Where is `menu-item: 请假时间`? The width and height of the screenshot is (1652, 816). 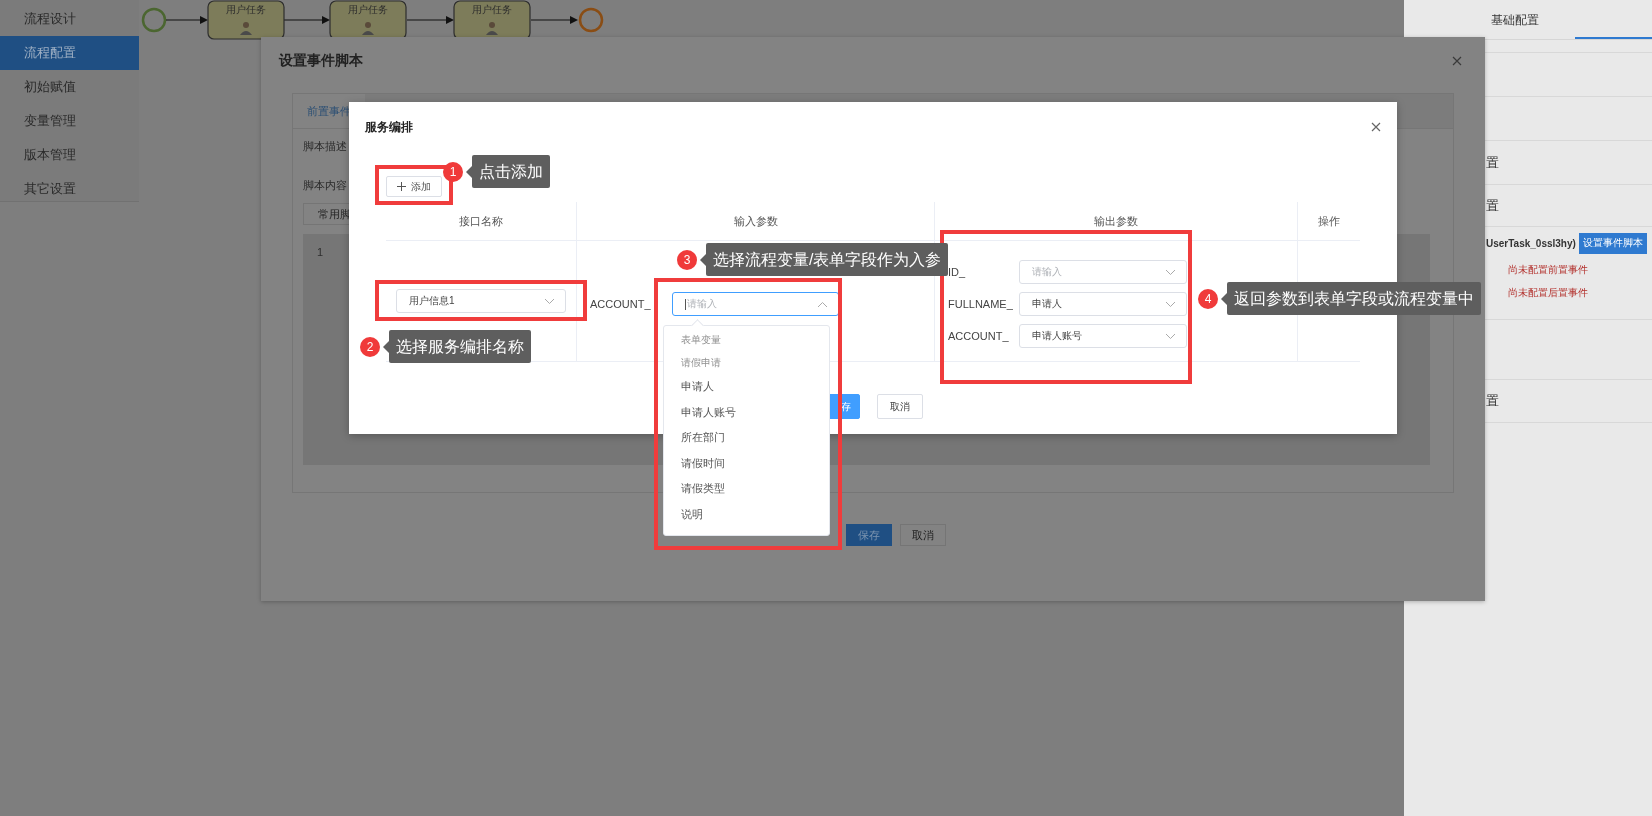 menu-item: 请假时间 is located at coordinates (746, 463).